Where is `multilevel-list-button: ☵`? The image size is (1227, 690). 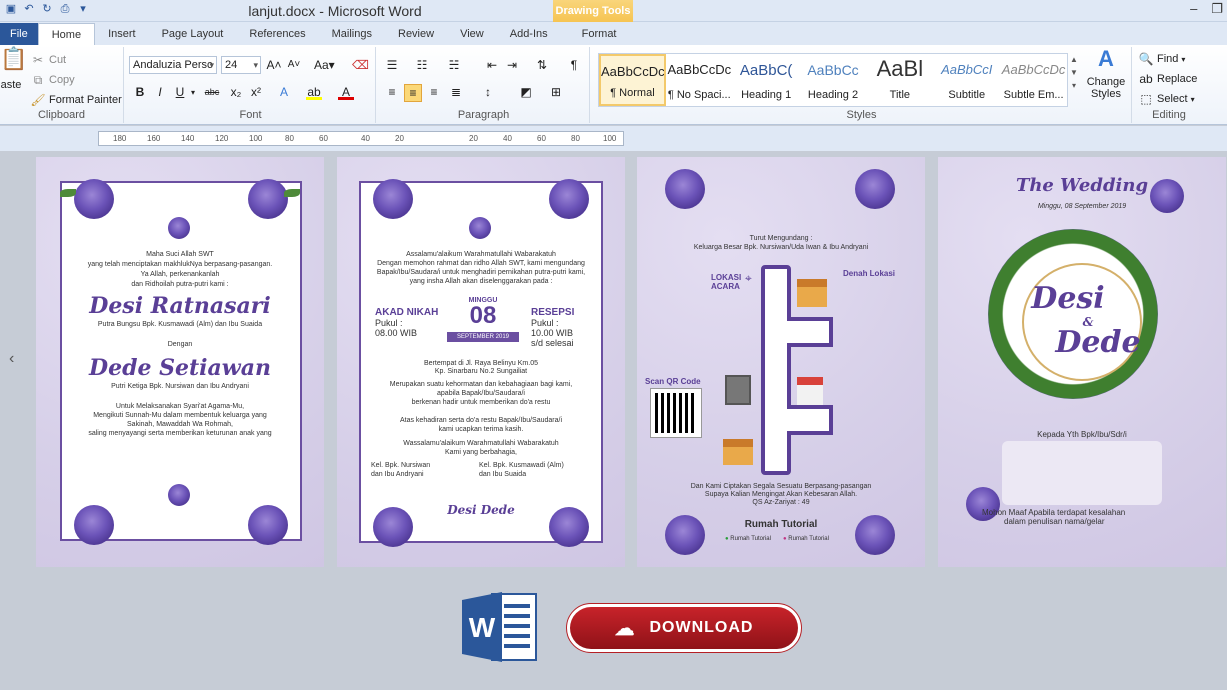 multilevel-list-button: ☵ is located at coordinates (454, 65).